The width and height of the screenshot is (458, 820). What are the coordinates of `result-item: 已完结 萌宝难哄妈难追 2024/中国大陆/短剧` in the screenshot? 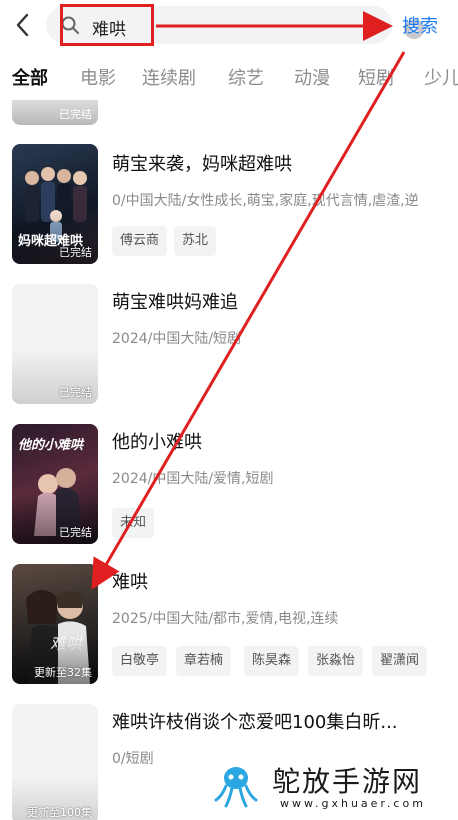 It's located at (229, 344).